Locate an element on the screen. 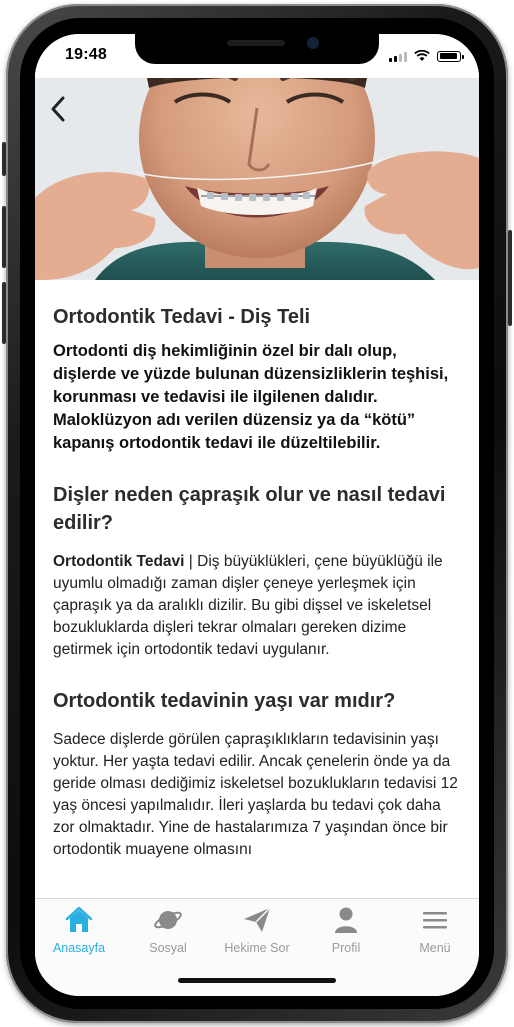 This screenshot has width=514, height=1027. tab-label: Menü is located at coordinates (435, 948).